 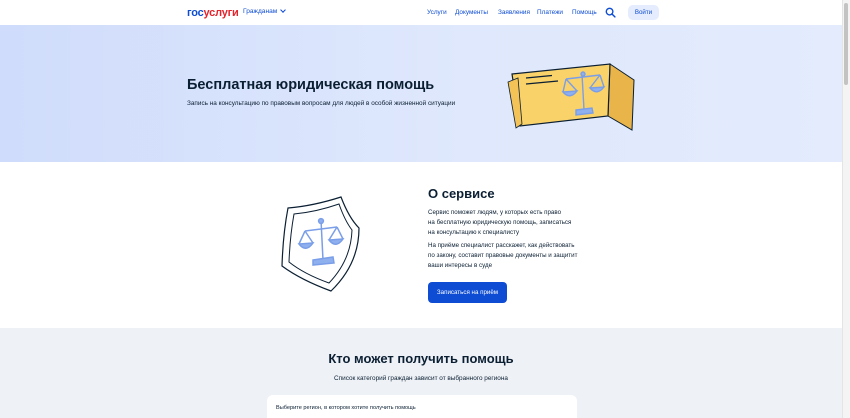 What do you see at coordinates (311, 85) in the screenshot?
I see `page-title: Бесплатная юридическая помощь` at bounding box center [311, 85].